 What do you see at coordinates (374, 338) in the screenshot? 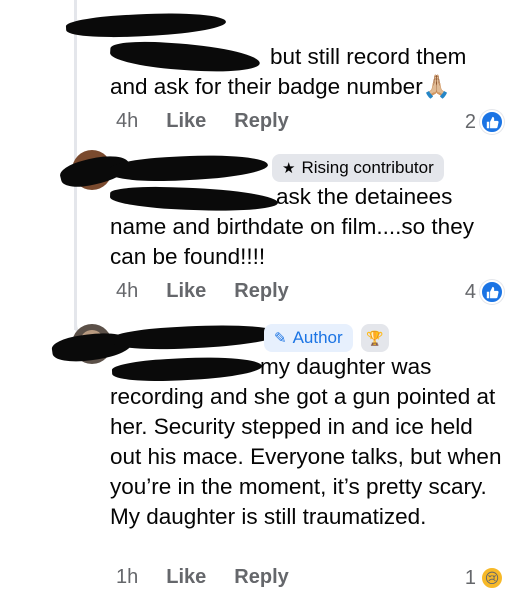
I see `trophy-icon: 🏆` at bounding box center [374, 338].